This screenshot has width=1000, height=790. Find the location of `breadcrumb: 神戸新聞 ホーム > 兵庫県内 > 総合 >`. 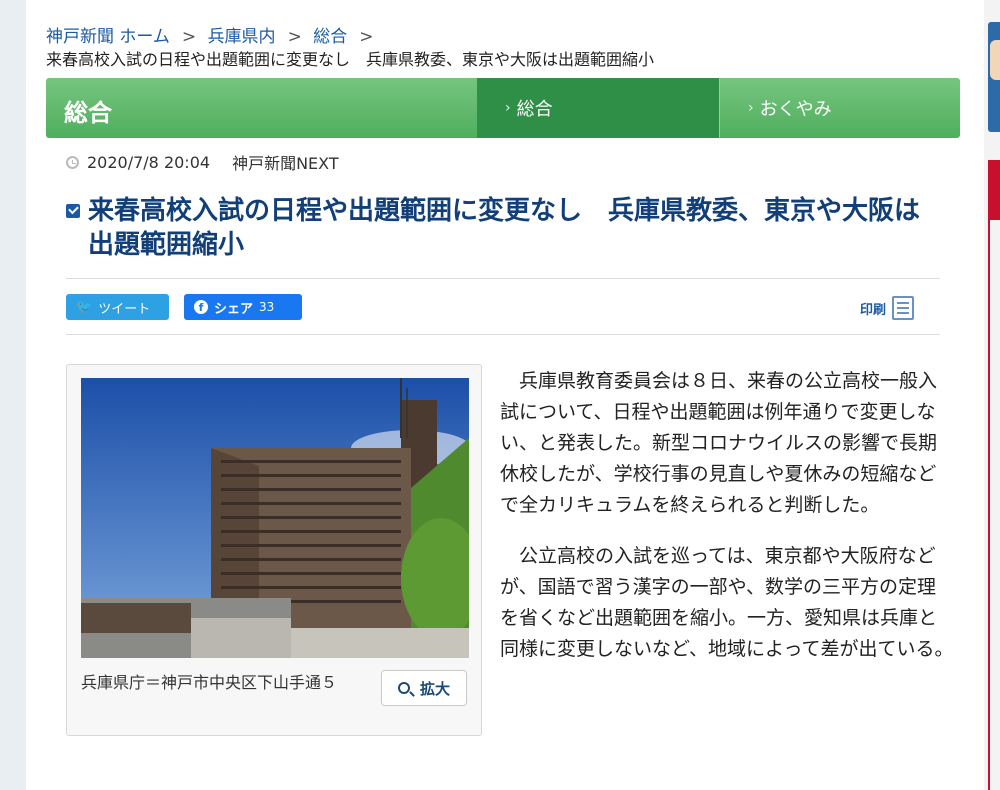

breadcrumb: 神戸新聞 ホーム > 兵庫県内 > 総合 > is located at coordinates (212, 34).